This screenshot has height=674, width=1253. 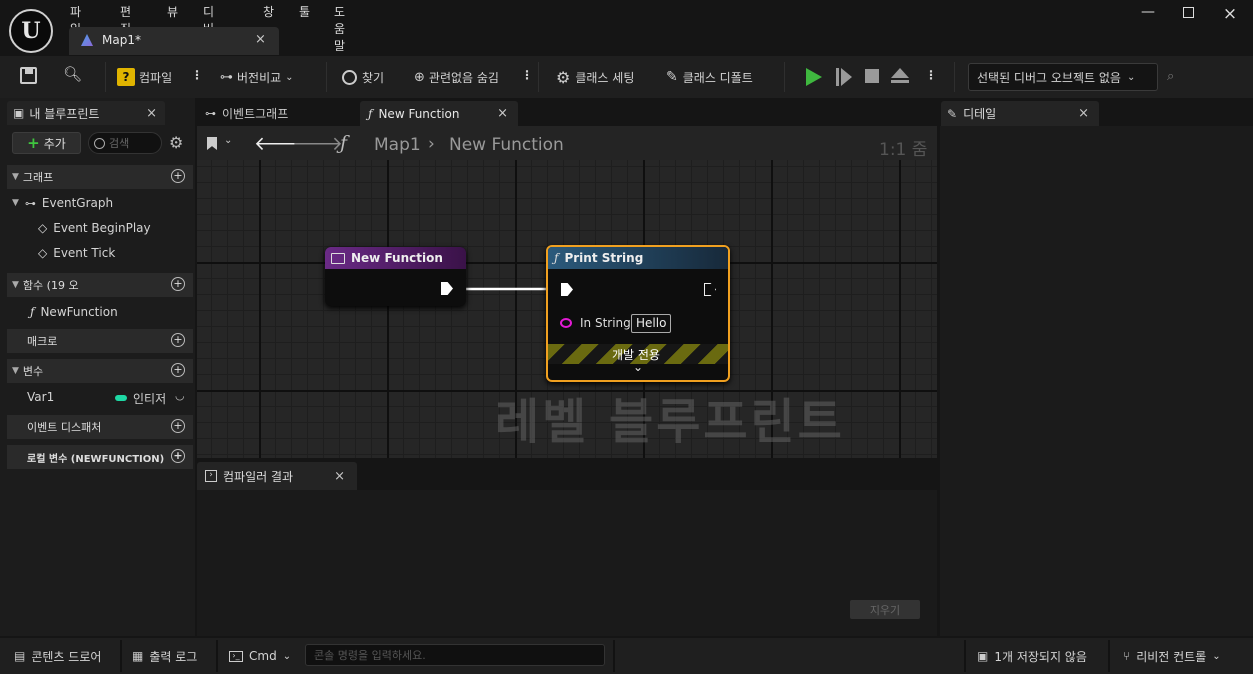 I want to click on document-tab: Map1* ×, so click(x=174, y=41).